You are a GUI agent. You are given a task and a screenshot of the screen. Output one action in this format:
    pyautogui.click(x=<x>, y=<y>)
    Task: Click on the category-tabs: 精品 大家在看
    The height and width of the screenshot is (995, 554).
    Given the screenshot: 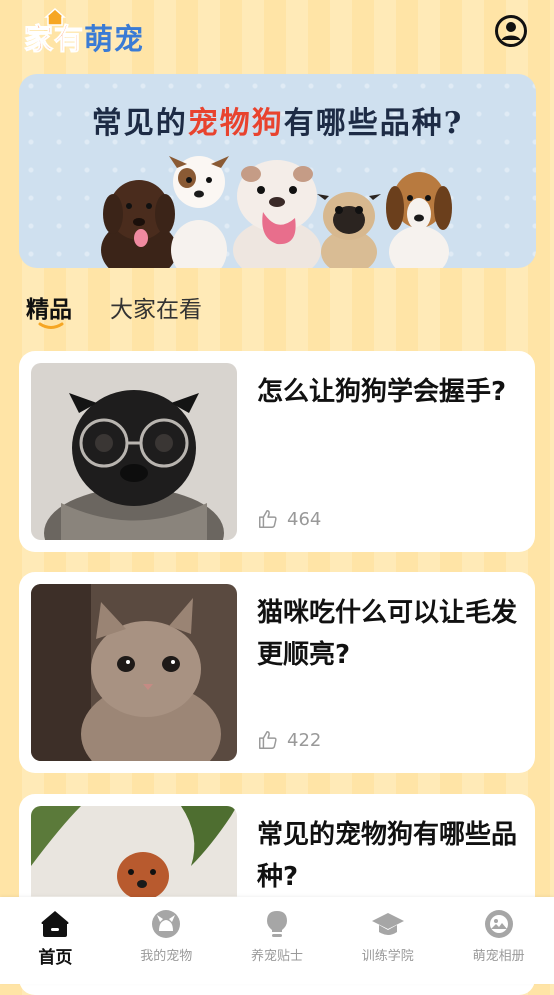 What is the action you would take?
    pyautogui.click(x=114, y=309)
    